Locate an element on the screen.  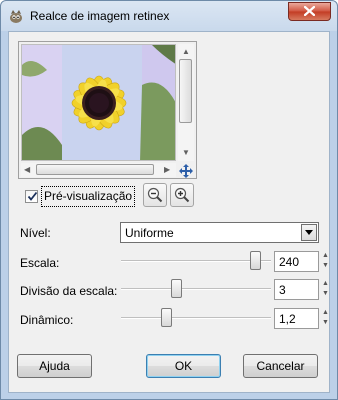
title-bar: Realce de imagem retinex is located at coordinates (169, 16).